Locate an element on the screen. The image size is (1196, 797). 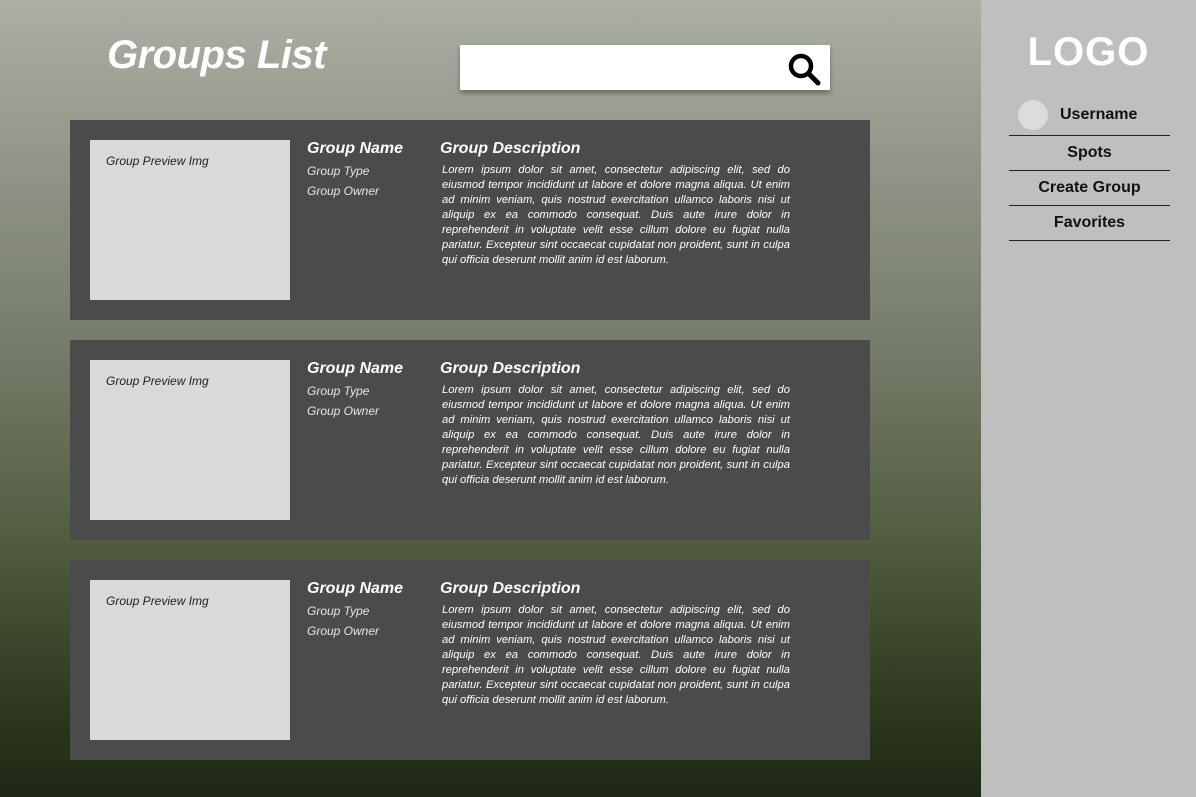
nav-item-favorites: Favorites is located at coordinates (1089, 223).